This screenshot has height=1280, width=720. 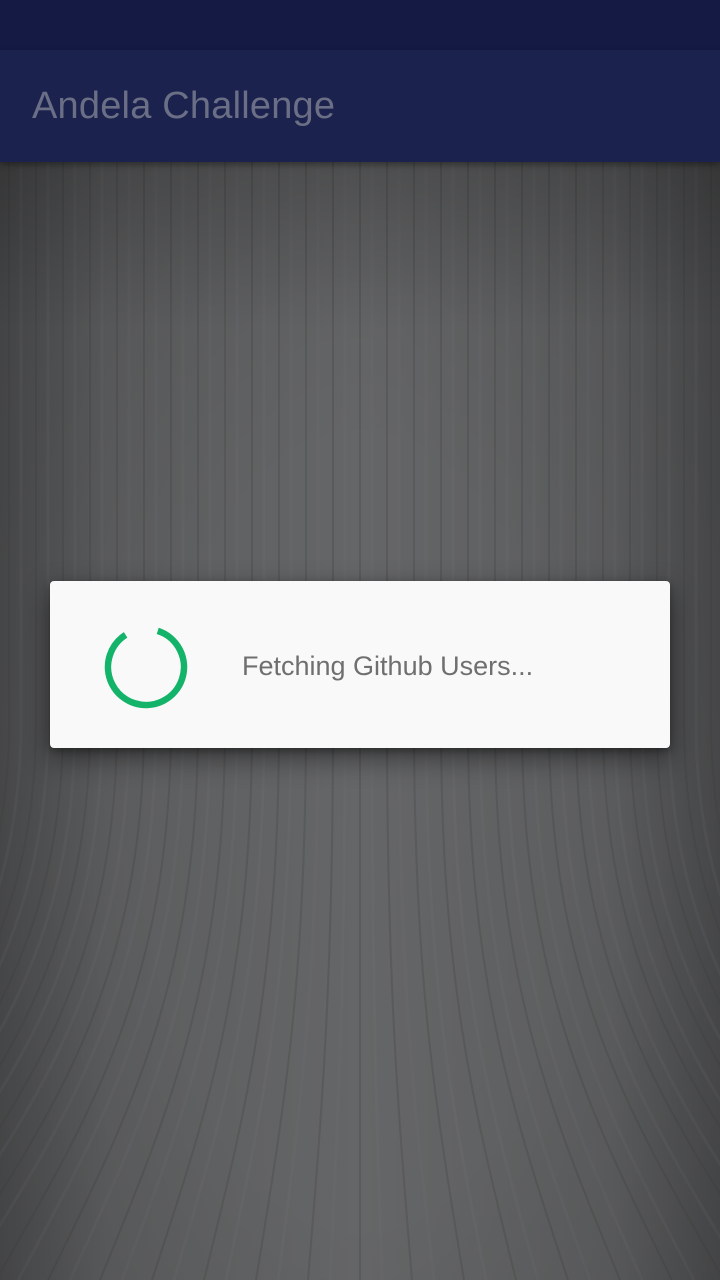 I want to click on status-bar, so click(x=360, y=25).